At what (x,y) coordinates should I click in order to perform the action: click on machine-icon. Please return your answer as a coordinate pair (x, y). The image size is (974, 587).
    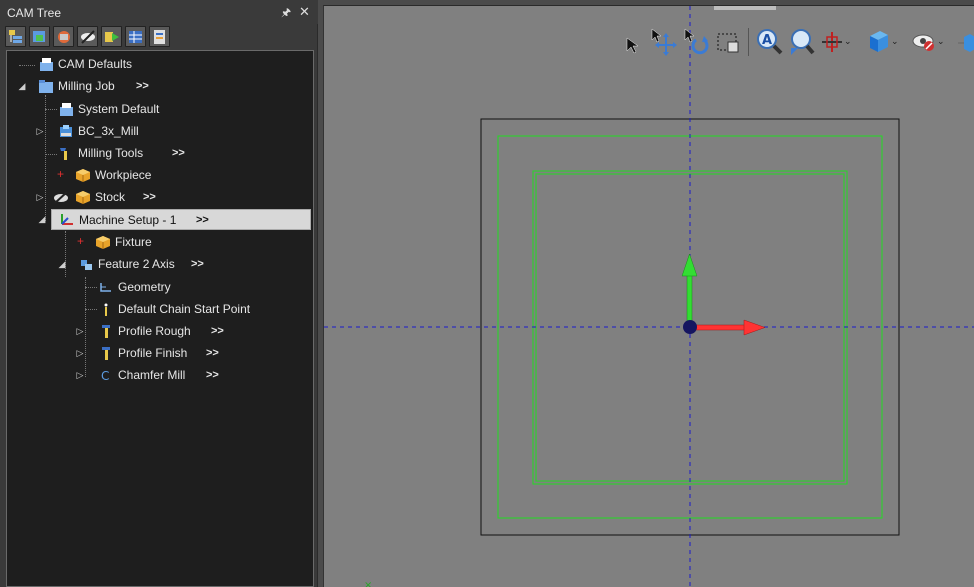
    Looking at the image, I should click on (66, 131).